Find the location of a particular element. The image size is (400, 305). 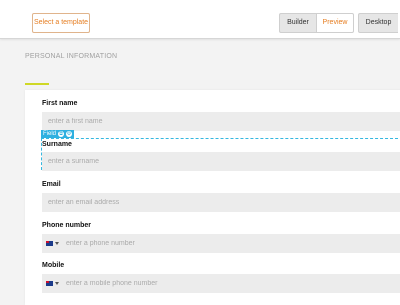

copy-icon: ⧉ is located at coordinates (61, 134).